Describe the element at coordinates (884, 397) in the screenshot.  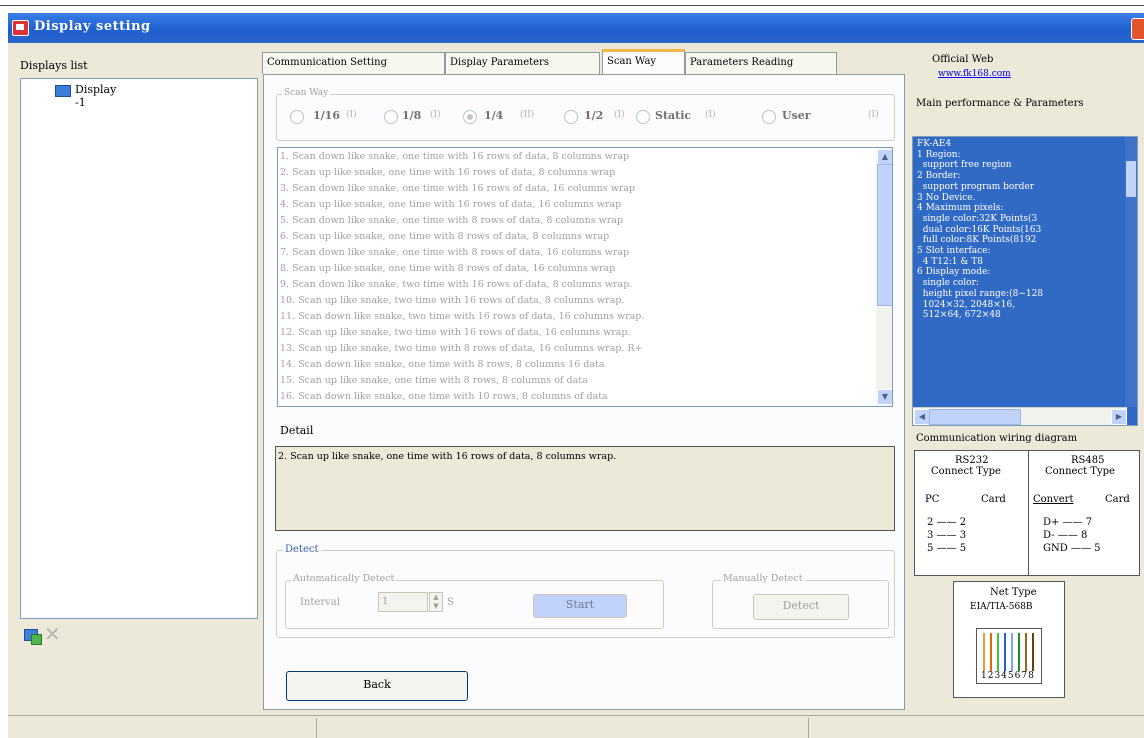
I see `scroll-down-icon: ▼` at that location.